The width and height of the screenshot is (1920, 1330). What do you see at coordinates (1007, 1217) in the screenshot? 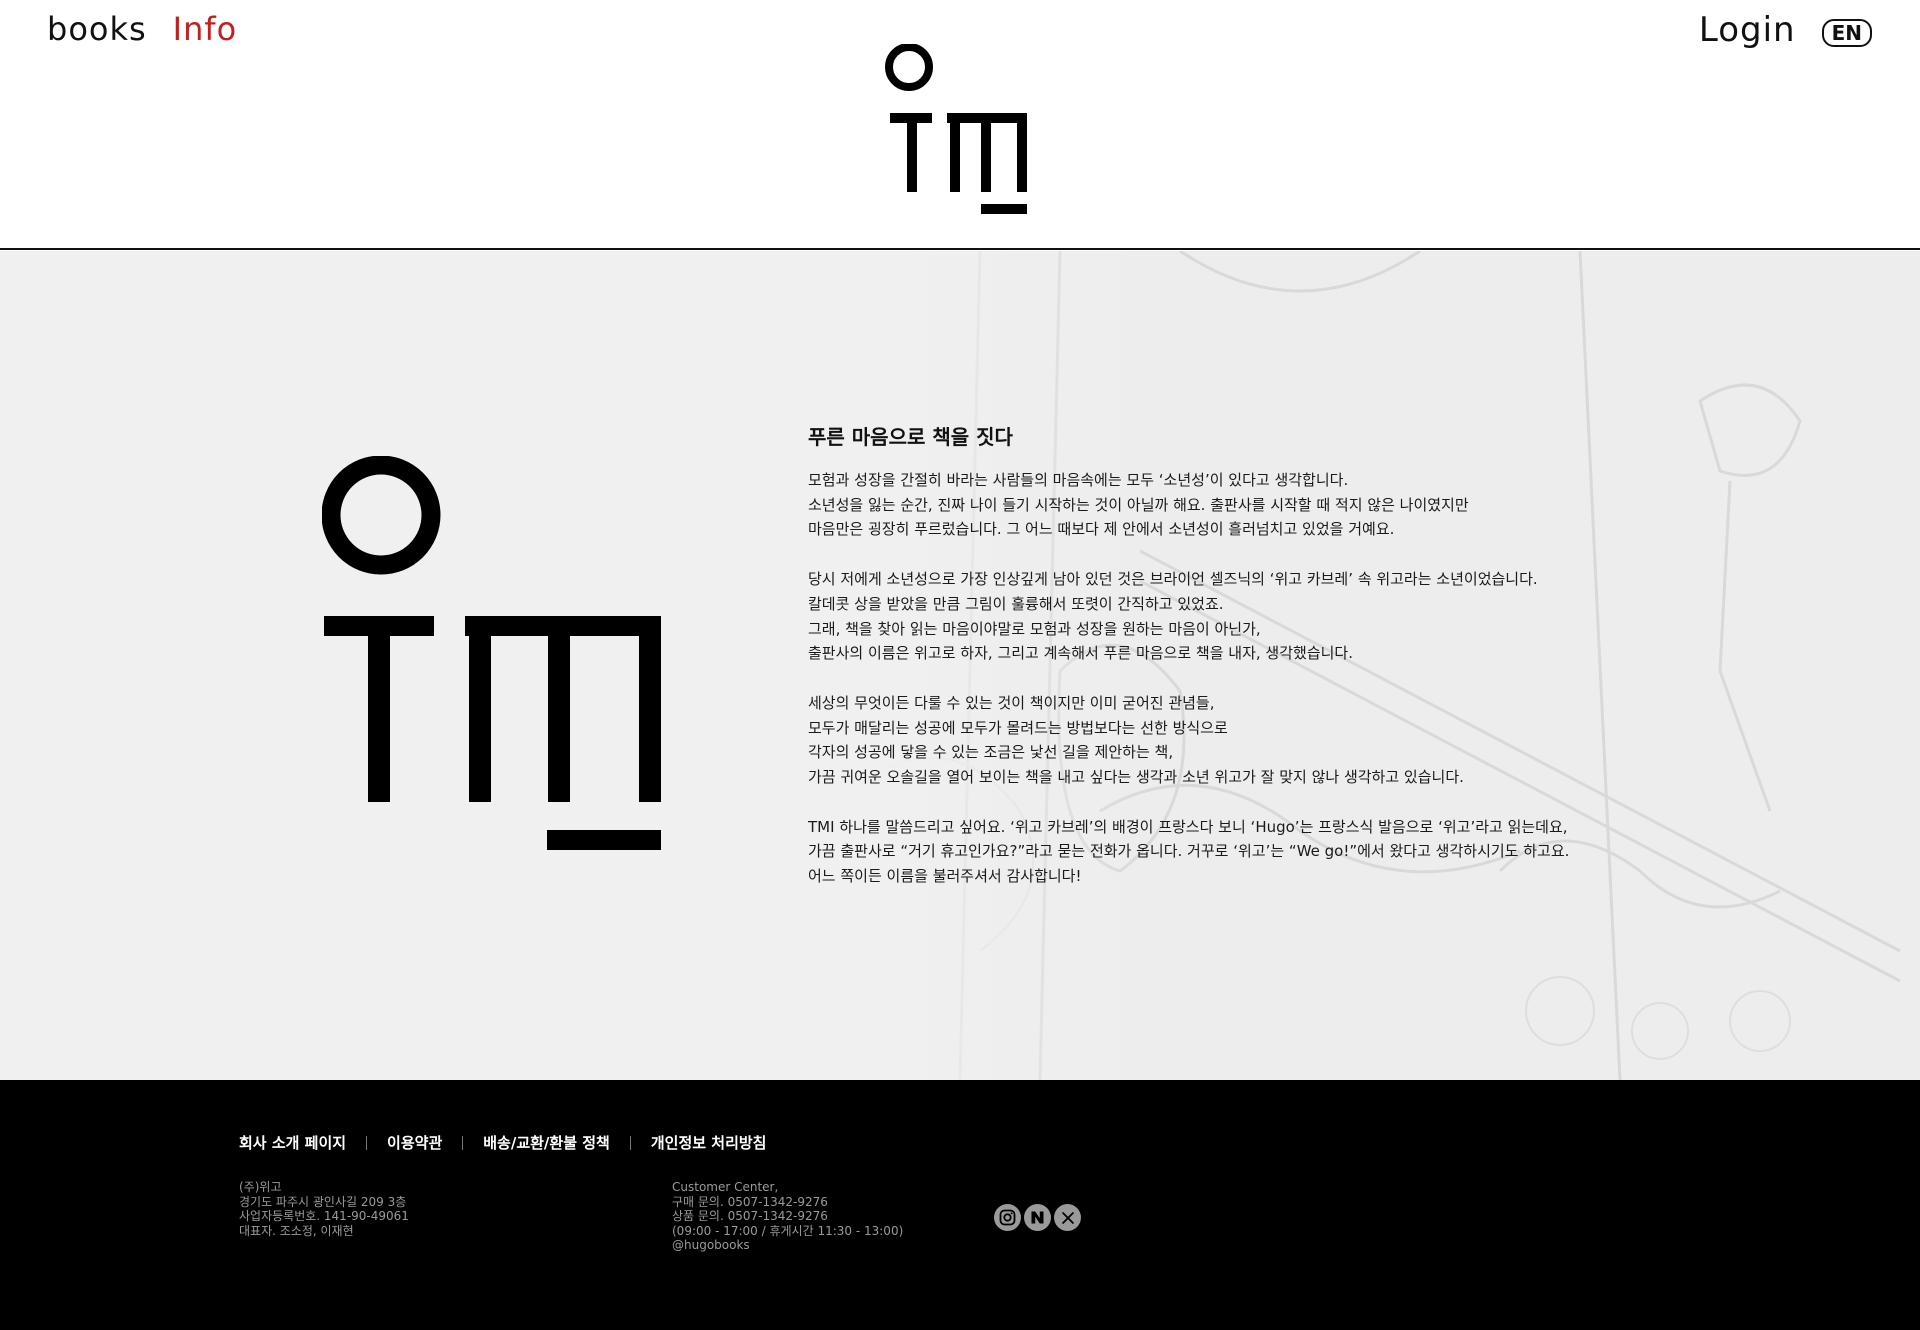
I see `instagram-icon` at bounding box center [1007, 1217].